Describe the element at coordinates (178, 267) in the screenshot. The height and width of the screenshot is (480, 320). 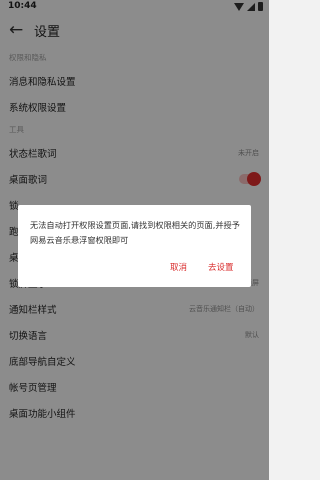
I see `cancel-button: 取消` at that location.